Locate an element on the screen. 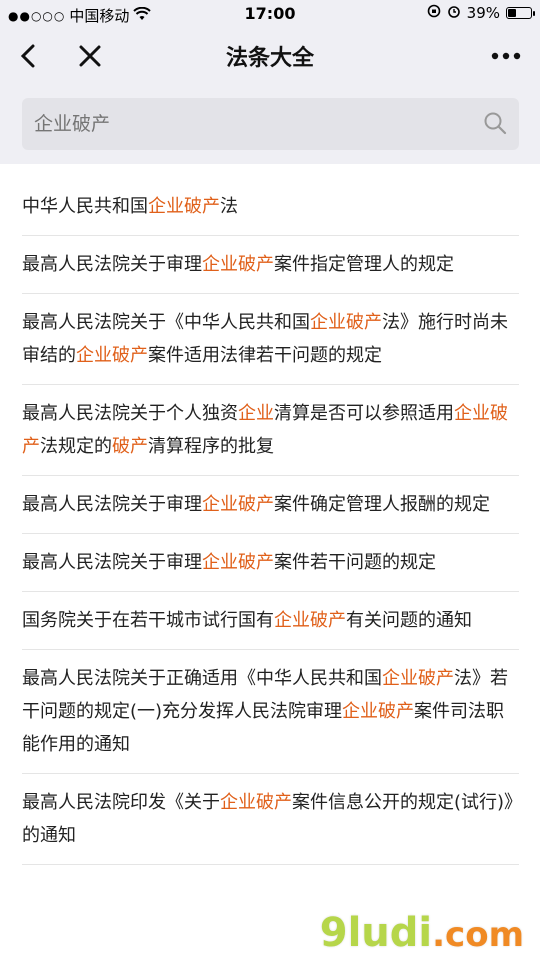 The height and width of the screenshot is (960, 540). search-icon is located at coordinates (495, 123).